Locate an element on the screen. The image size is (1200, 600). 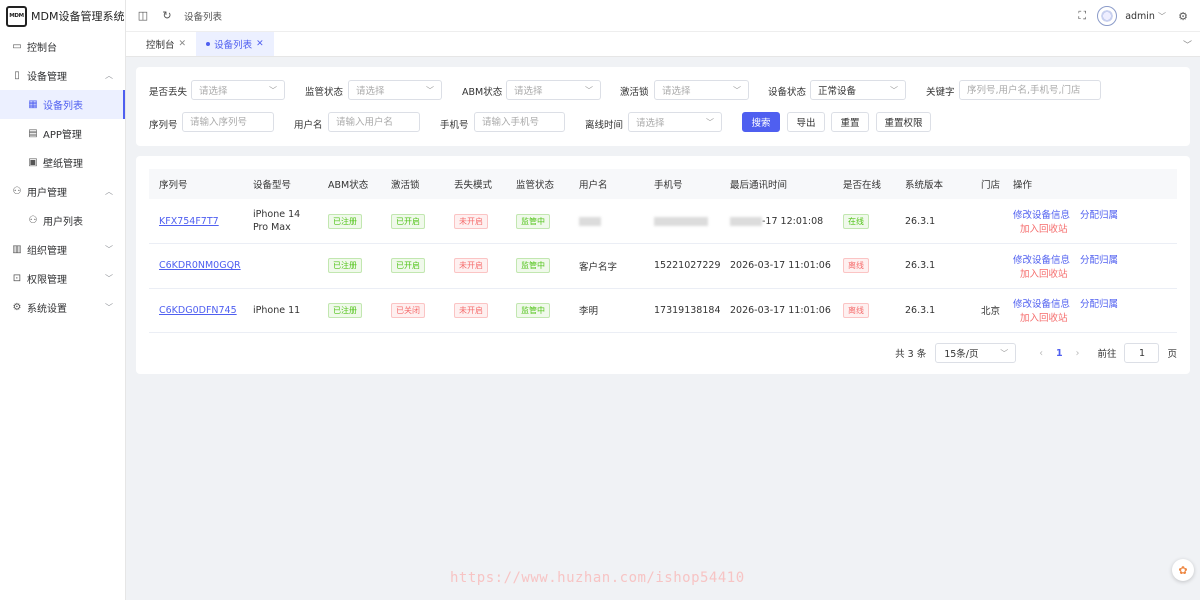
column-header: 系统版本 is located at coordinates (933, 184).